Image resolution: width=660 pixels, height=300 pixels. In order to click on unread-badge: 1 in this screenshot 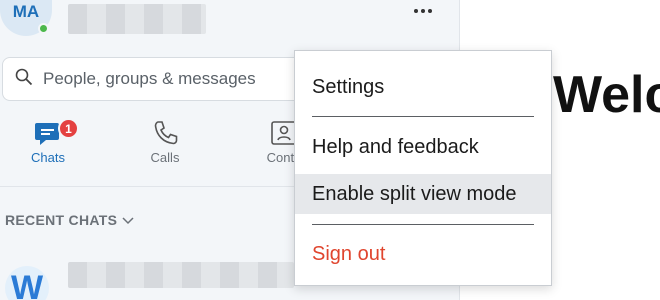, I will do `click(68, 128)`.